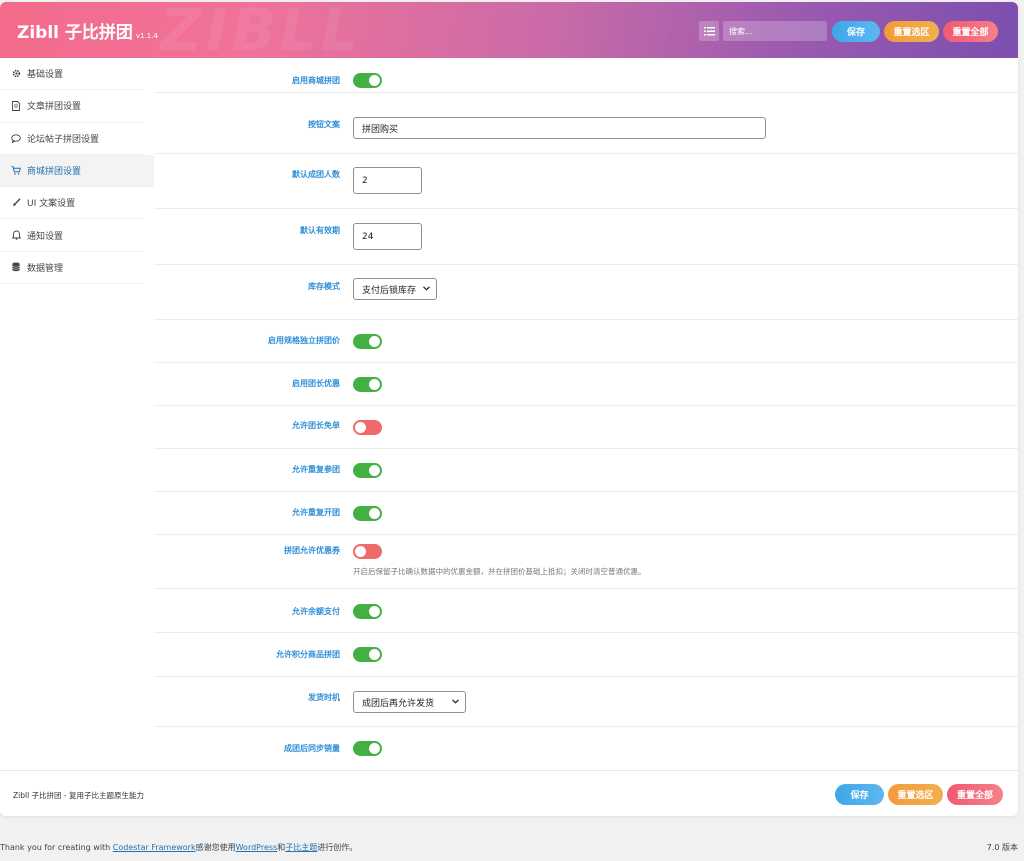 The width and height of the screenshot is (1024, 861). What do you see at coordinates (367, 341) in the screenshot?
I see `enable-spec-price-toggle` at bounding box center [367, 341].